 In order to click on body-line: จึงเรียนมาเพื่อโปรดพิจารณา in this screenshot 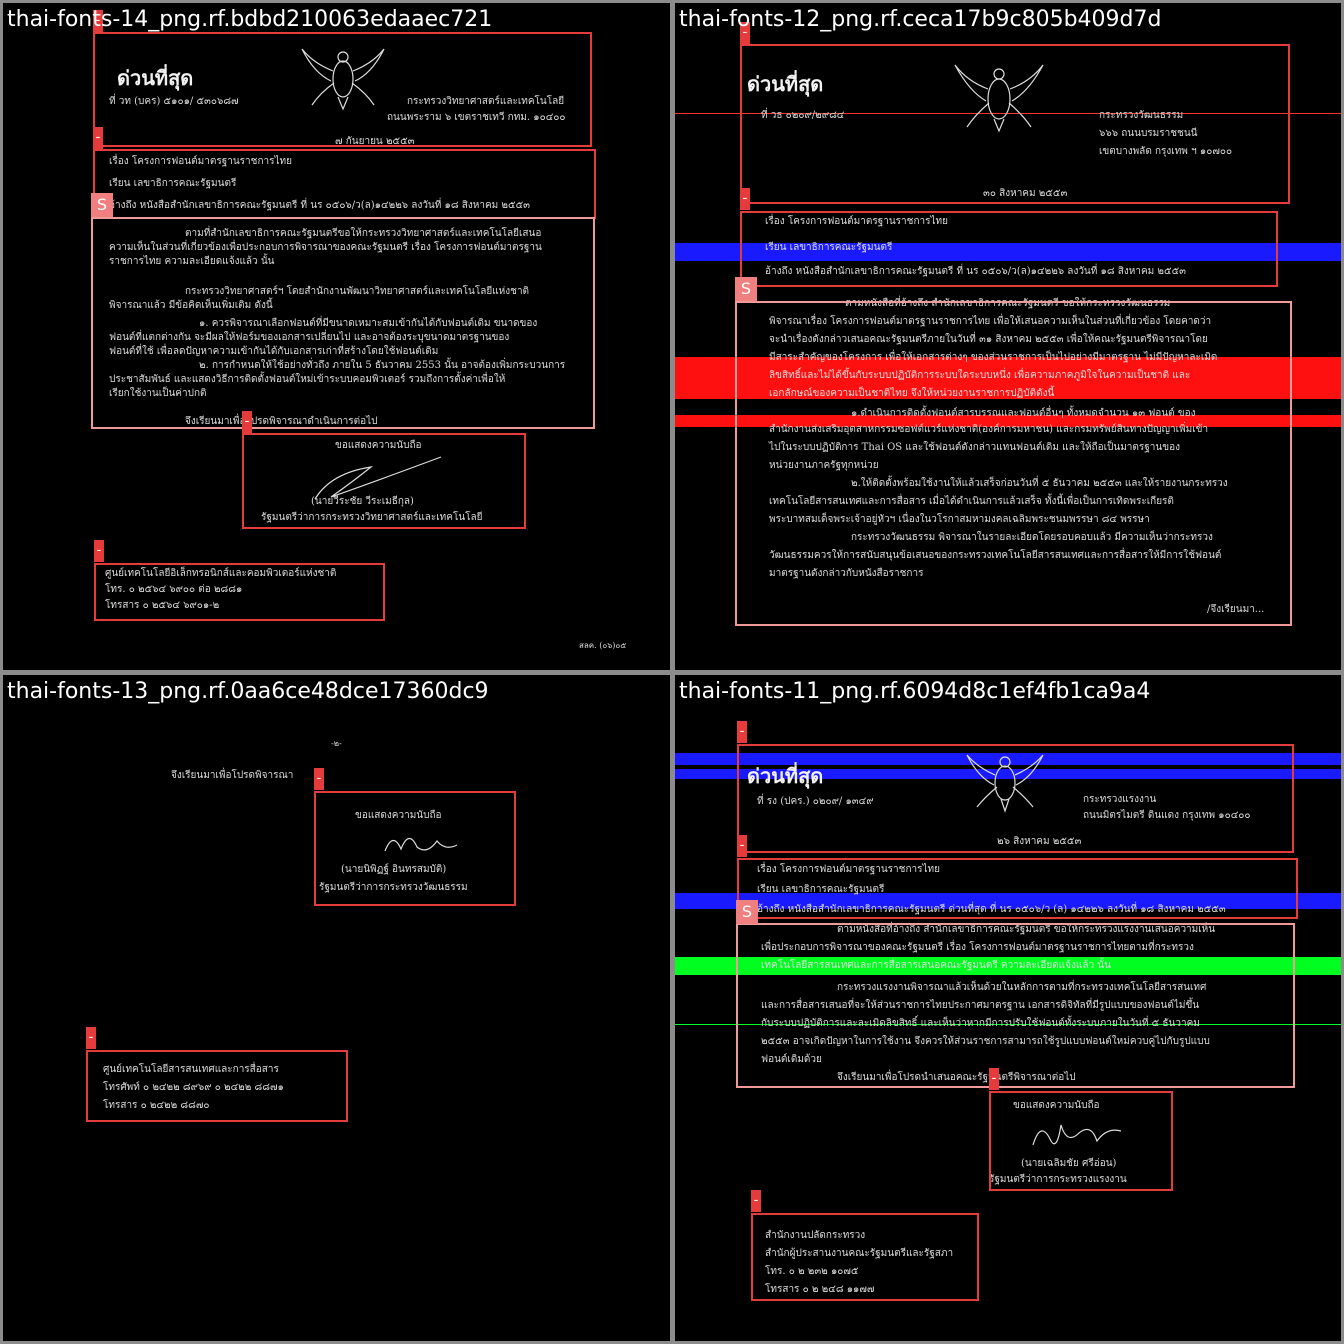, I will do `click(232, 775)`.